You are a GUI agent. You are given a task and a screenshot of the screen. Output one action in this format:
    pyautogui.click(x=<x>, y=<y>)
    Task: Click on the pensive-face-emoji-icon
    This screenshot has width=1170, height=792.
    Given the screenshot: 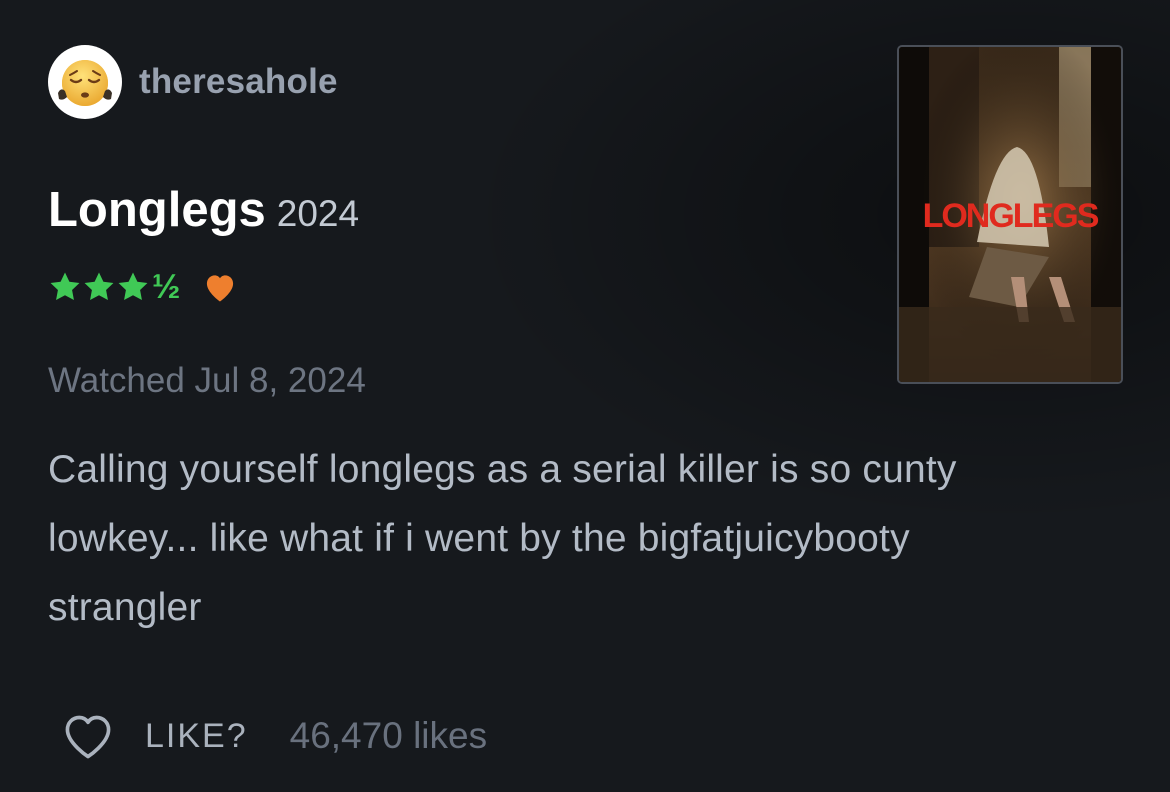 What is the action you would take?
    pyautogui.click(x=85, y=83)
    